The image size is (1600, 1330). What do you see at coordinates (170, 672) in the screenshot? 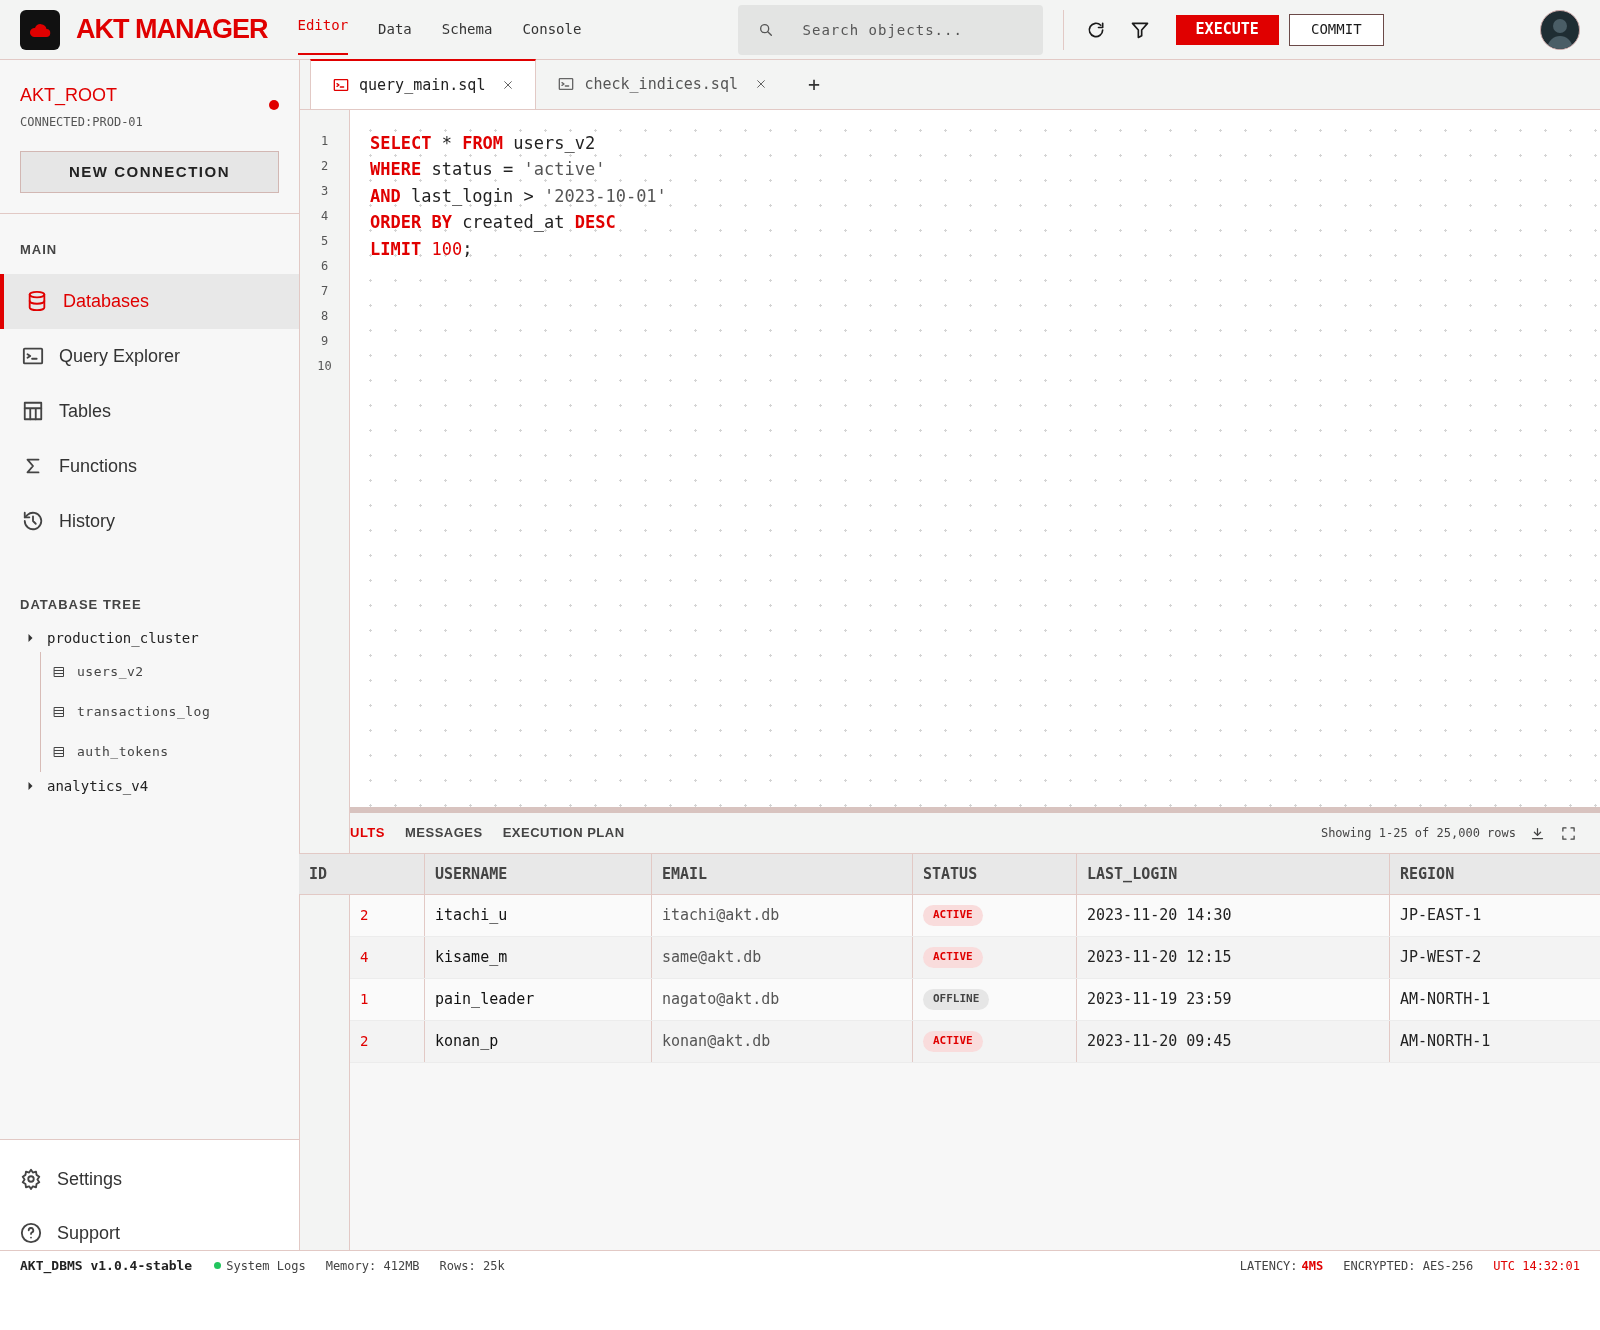
I see `tree-table-item: users_v2` at bounding box center [170, 672].